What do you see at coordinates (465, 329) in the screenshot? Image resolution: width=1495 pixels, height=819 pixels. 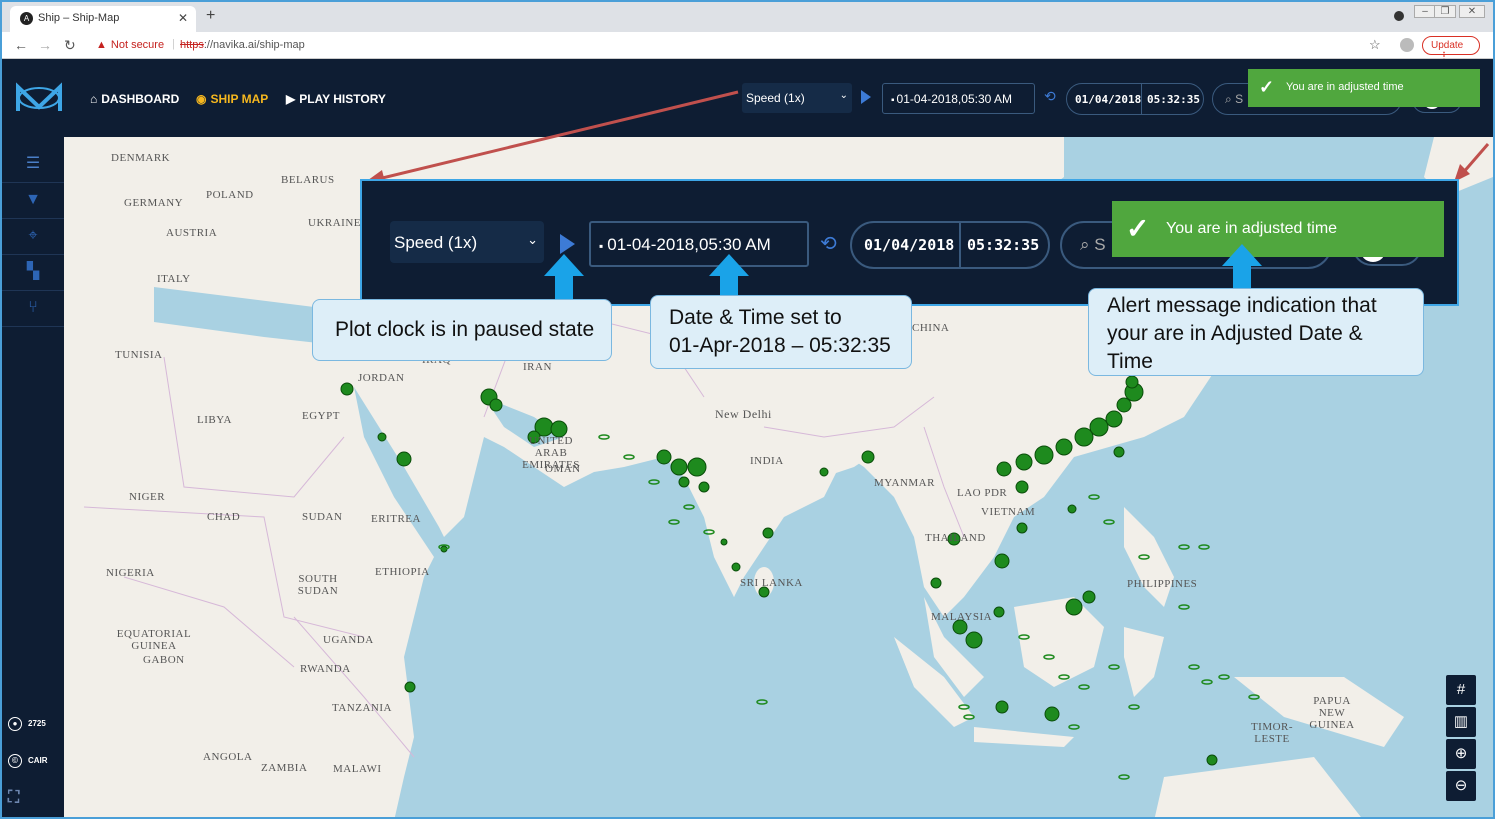 I see `annotation-paused-text: Plot clock is in paused state` at bounding box center [465, 329].